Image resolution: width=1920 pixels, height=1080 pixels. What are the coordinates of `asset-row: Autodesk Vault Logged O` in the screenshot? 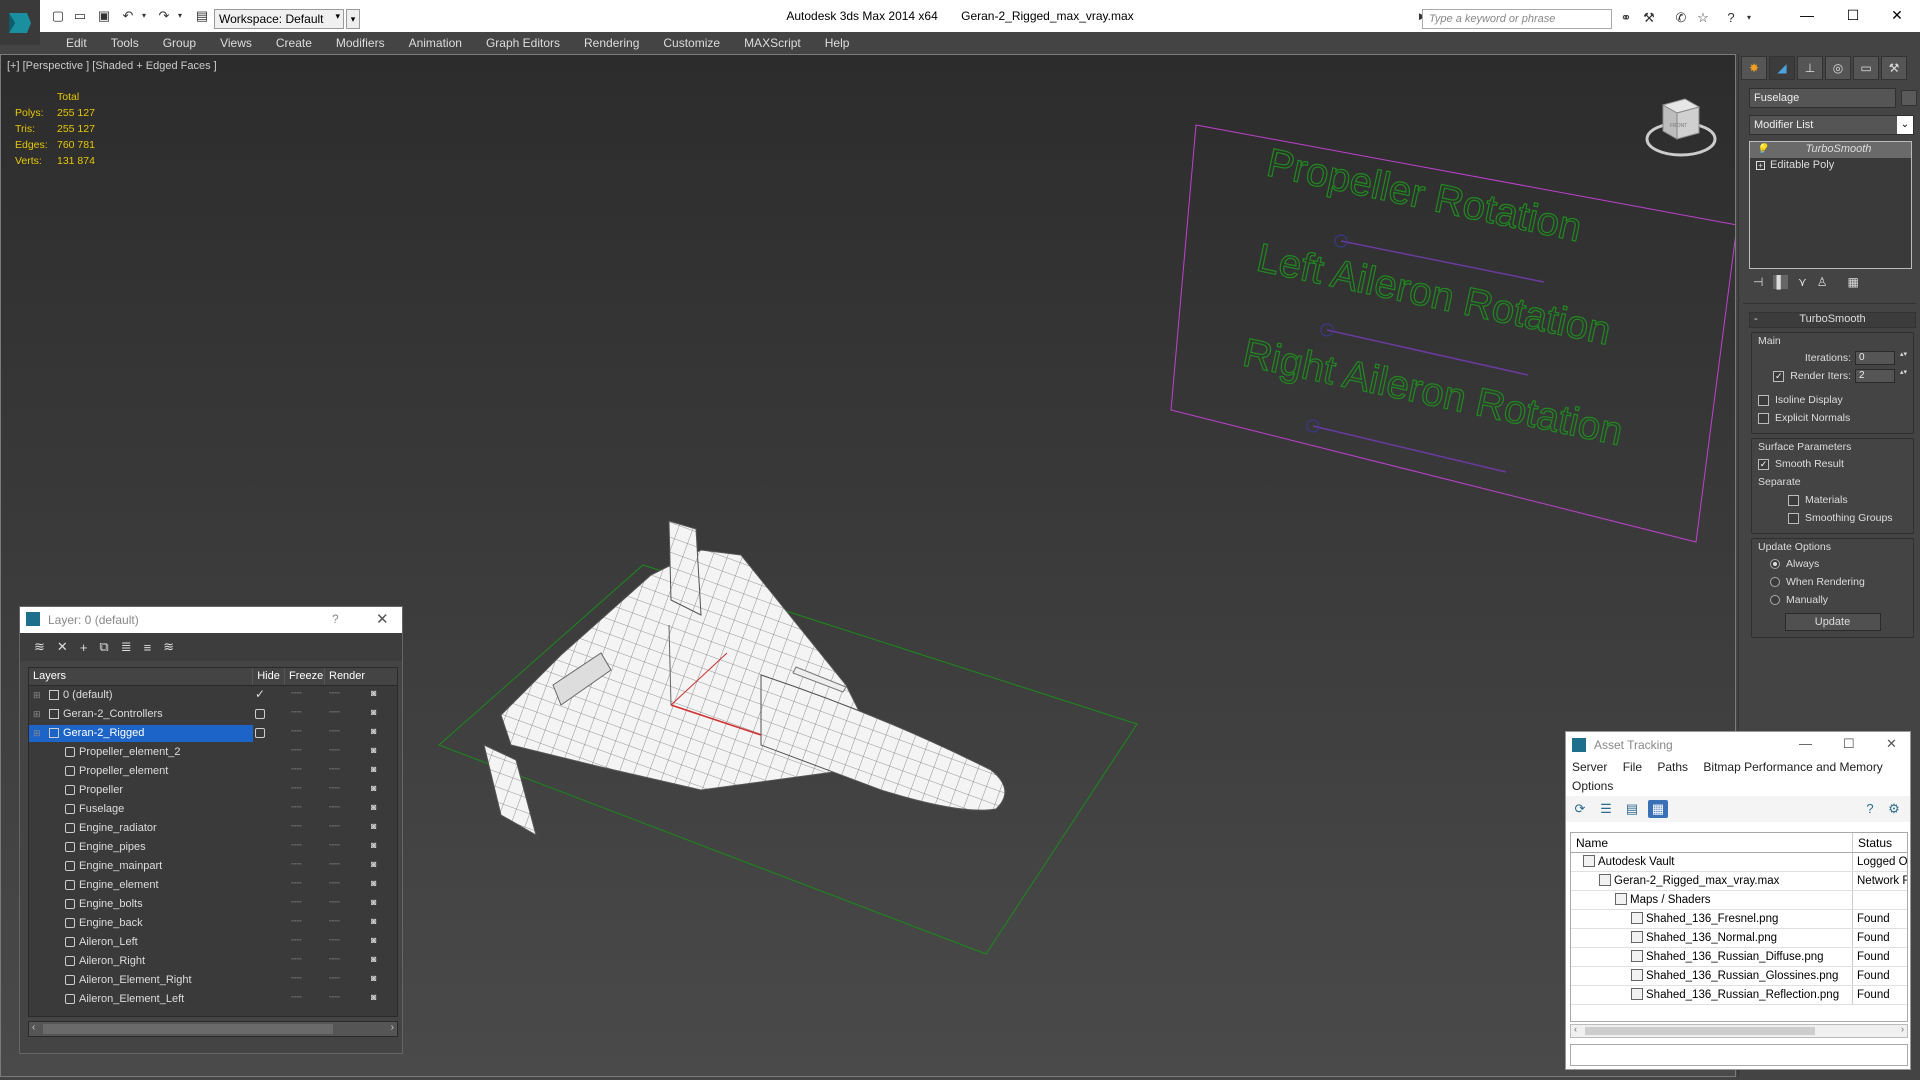 It's located at (1739, 862).